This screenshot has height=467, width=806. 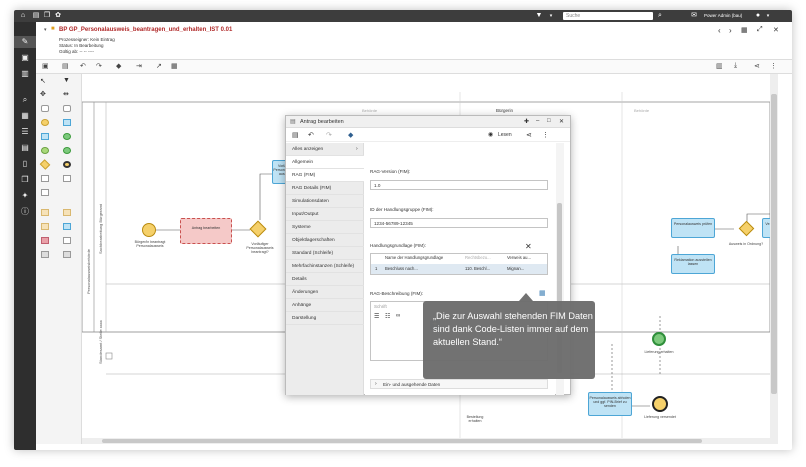 I want to click on chart-icon: ↗, so click(x=159, y=66).